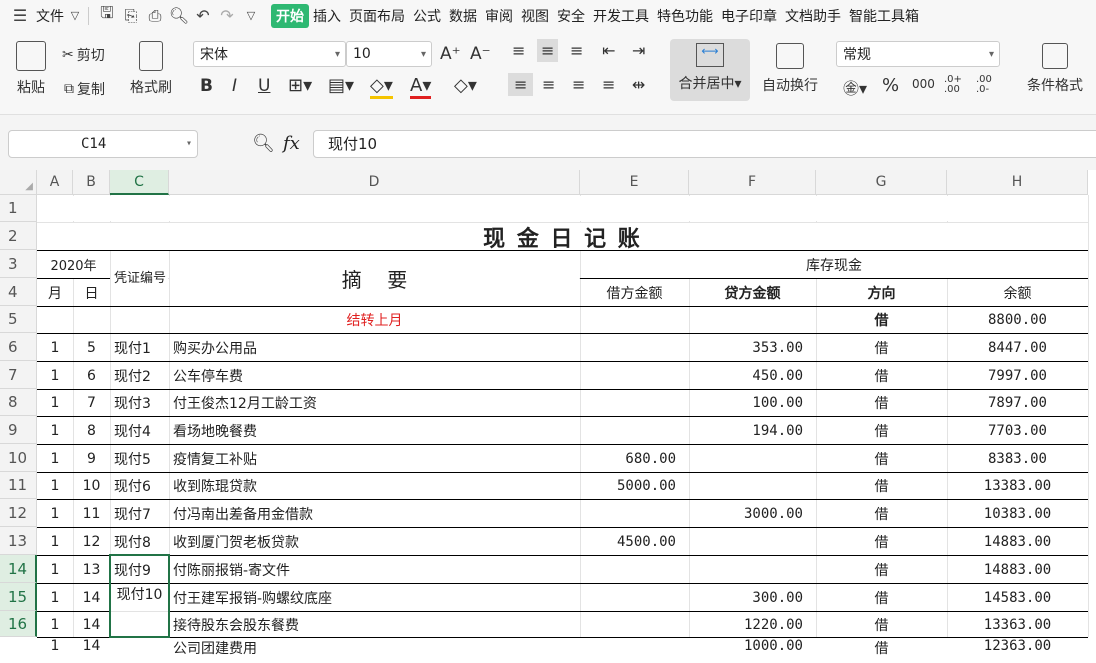 This screenshot has height=663, width=1096. I want to click on align-bottom-icon: ≡, so click(576, 50).